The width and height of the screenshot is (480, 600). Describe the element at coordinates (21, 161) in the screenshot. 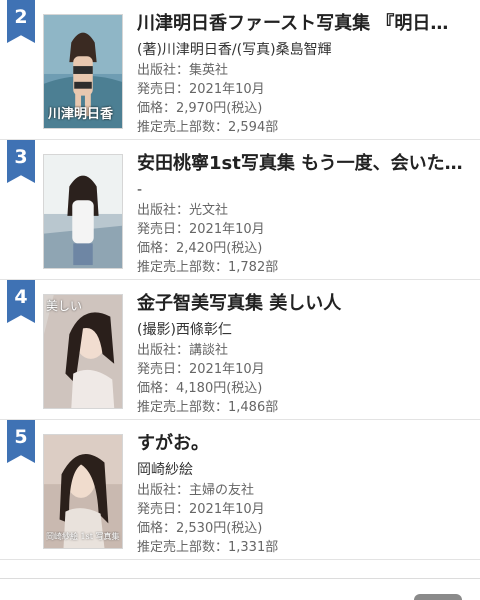

I see `rank-badge: 3` at that location.